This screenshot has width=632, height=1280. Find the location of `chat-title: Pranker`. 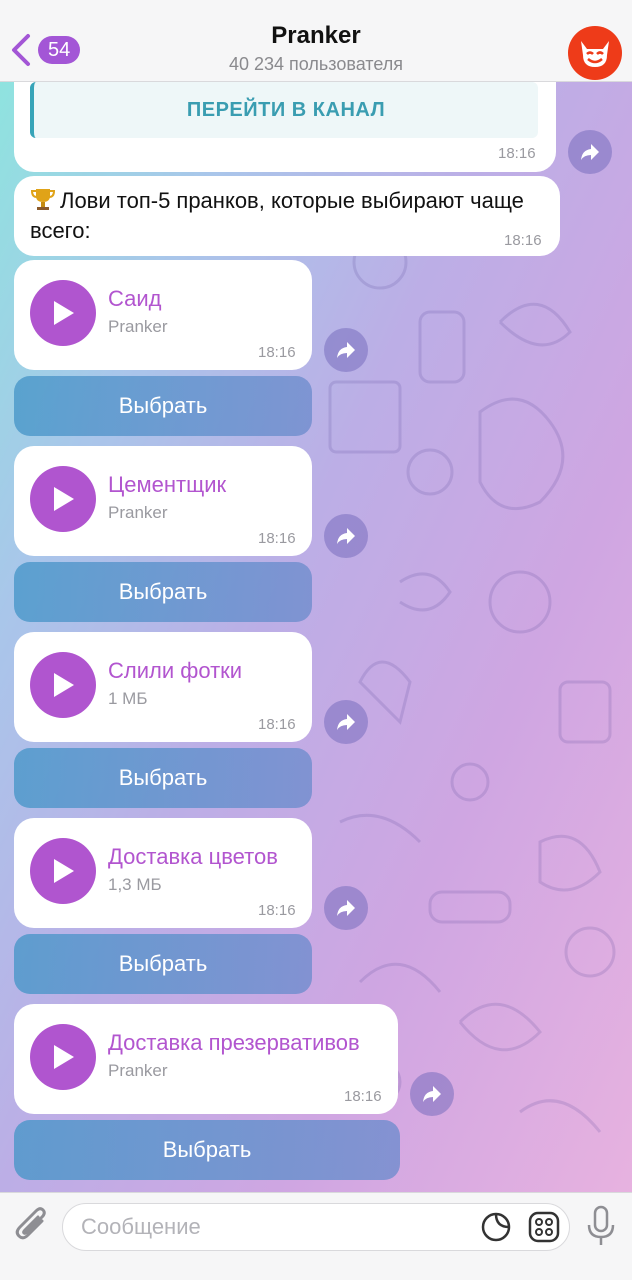

chat-title: Pranker is located at coordinates (316, 35).